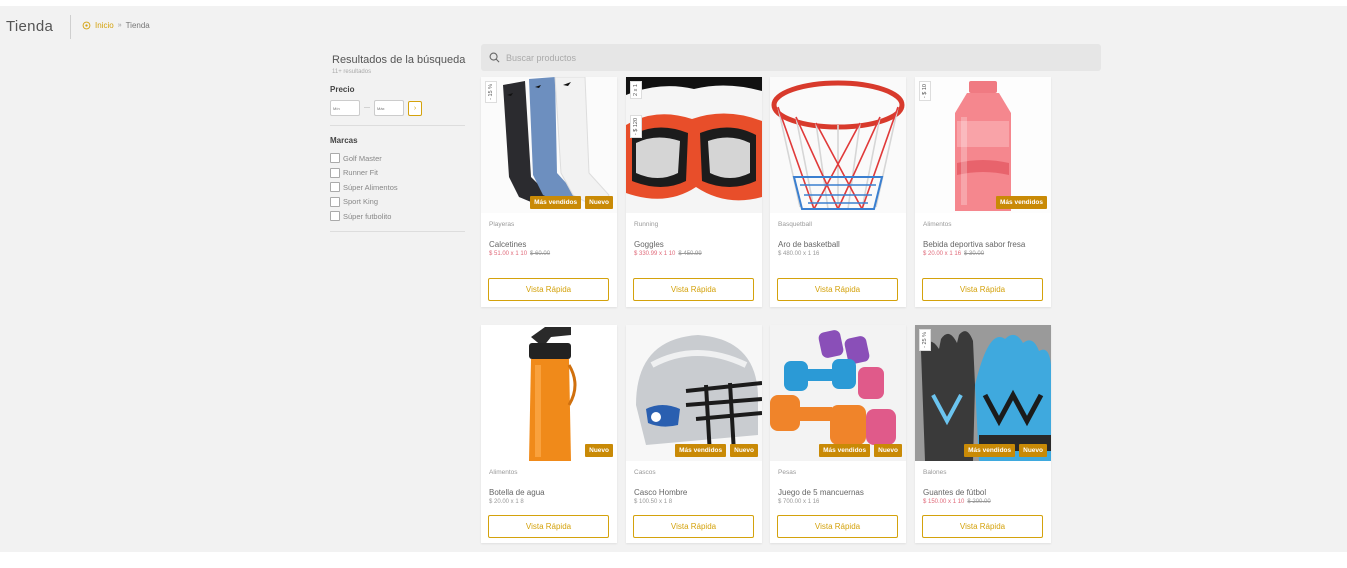 This screenshot has width=1347, height=568. What do you see at coordinates (370, 187) in the screenshot?
I see `brand-label: Súper Alimentos` at bounding box center [370, 187].